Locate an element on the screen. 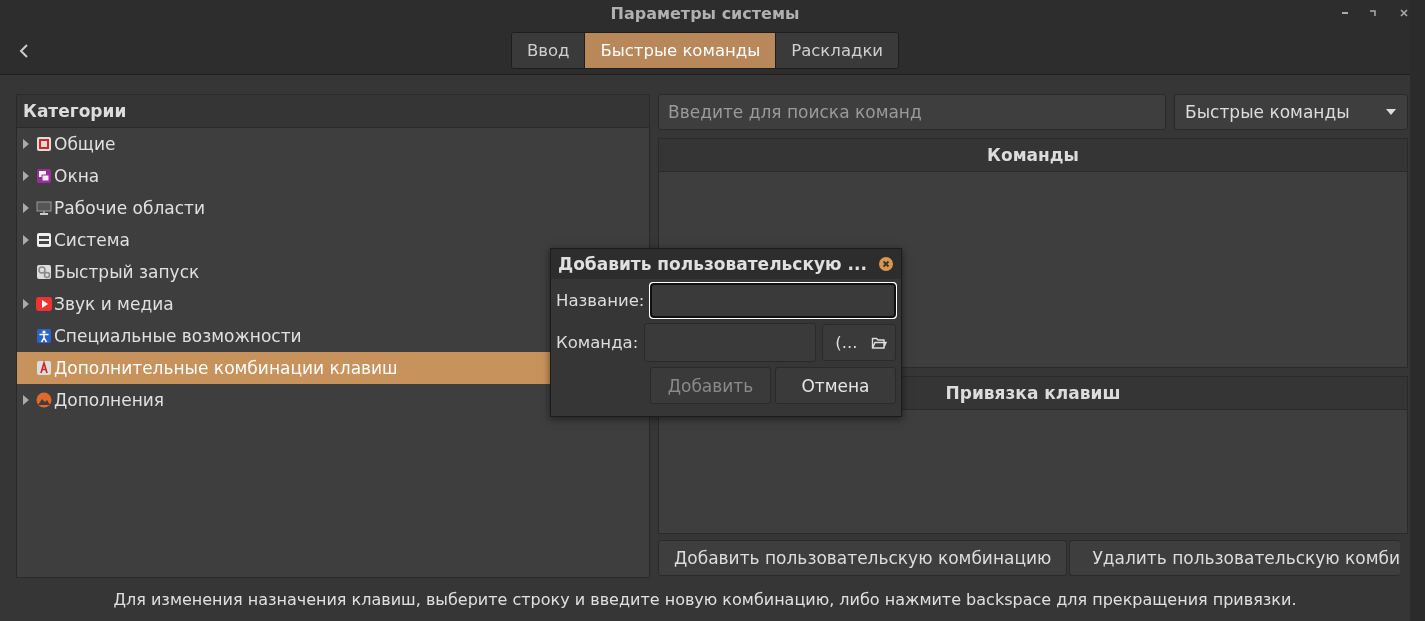  status-text: Для изменения назначения клавиш, выберите строку и введите новую комбинацию, либо нажмите backspace для прекращения привязки. is located at coordinates (705, 599).